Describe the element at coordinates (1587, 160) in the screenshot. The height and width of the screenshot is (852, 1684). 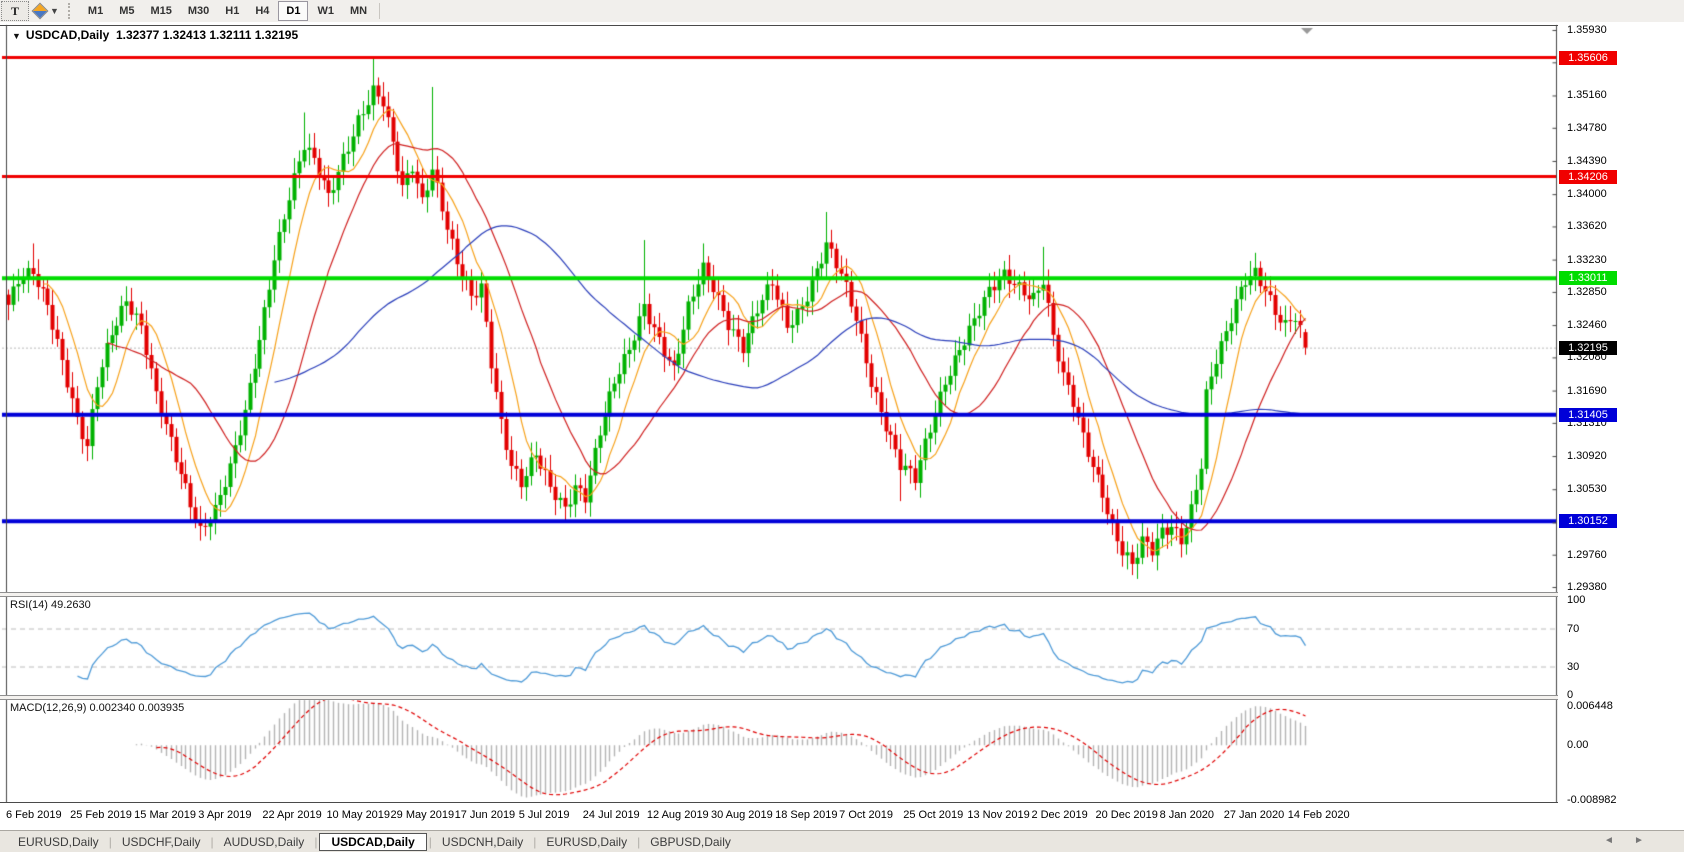
I see `price-tick-label: 1.34390` at that location.